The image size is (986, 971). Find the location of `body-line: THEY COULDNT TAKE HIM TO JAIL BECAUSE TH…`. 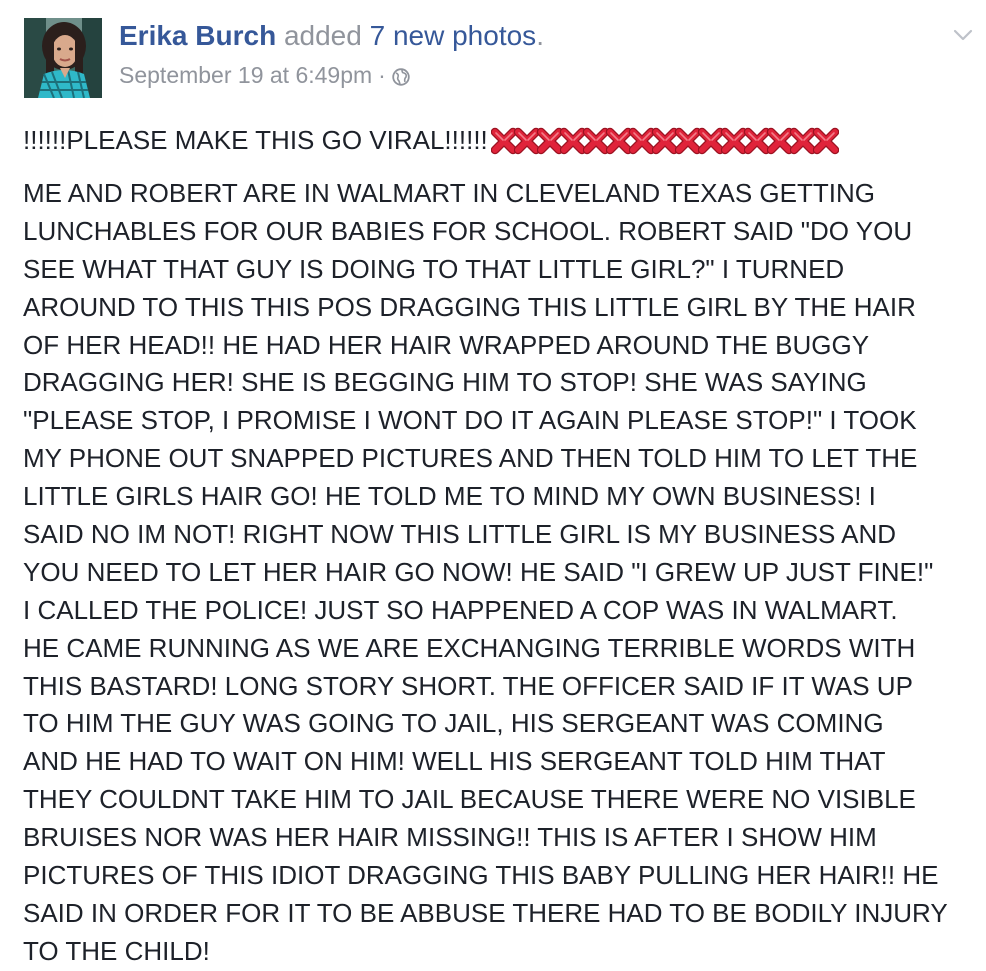

body-line: THEY COULDNT TAKE HIM TO JAIL BECAUSE TH… is located at coordinates (469, 799).